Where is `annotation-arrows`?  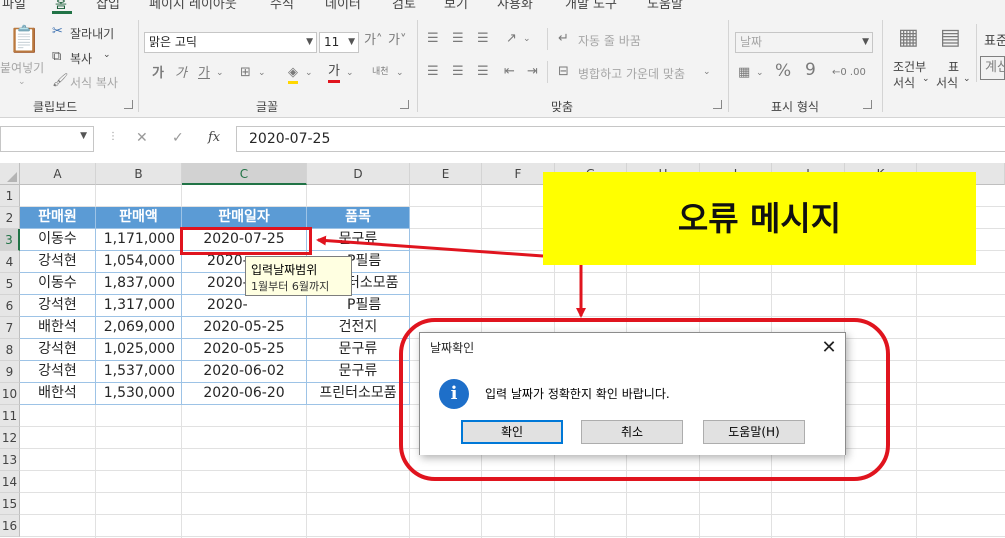 annotation-arrows is located at coordinates (451, 276).